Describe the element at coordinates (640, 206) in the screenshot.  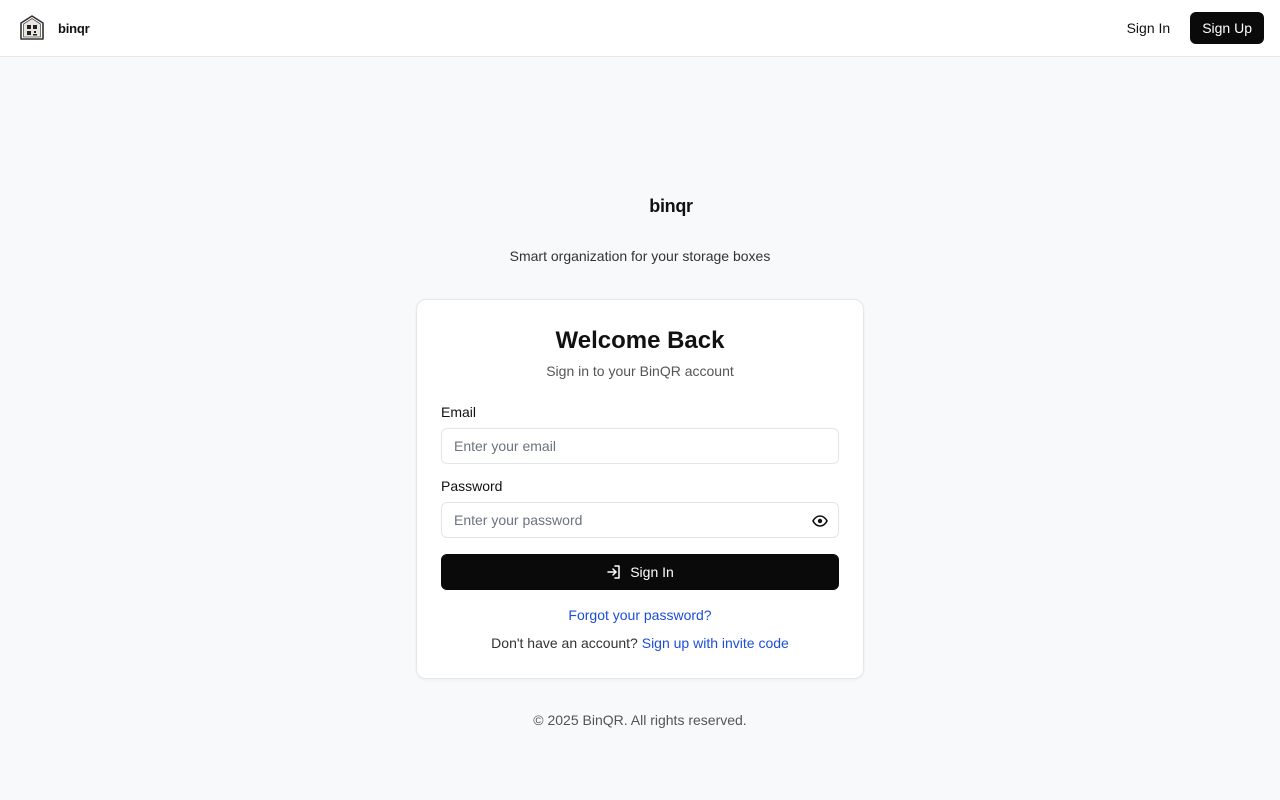
I see `hero-logo: binqr` at that location.